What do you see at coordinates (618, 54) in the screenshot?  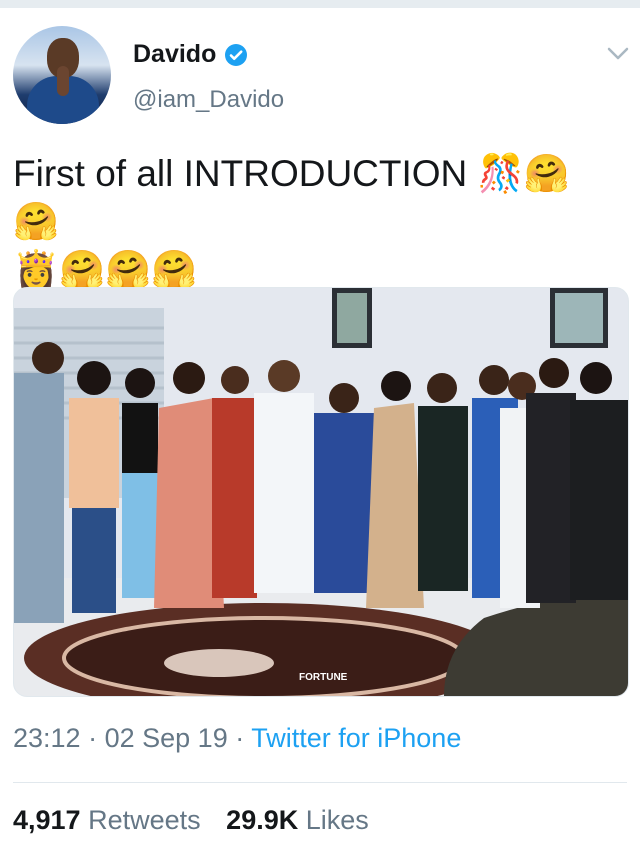 I see `chevron-down-icon` at bounding box center [618, 54].